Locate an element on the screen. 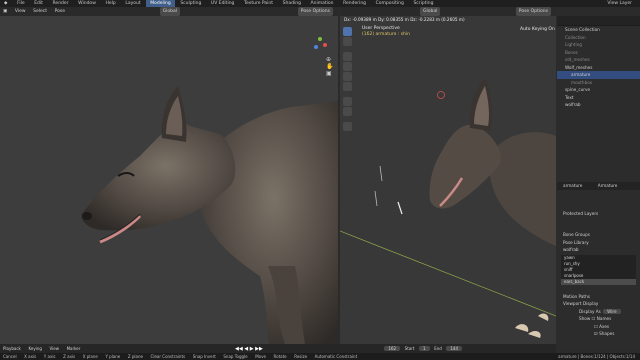  names-checkbox: ☐ is located at coordinates (594, 318).